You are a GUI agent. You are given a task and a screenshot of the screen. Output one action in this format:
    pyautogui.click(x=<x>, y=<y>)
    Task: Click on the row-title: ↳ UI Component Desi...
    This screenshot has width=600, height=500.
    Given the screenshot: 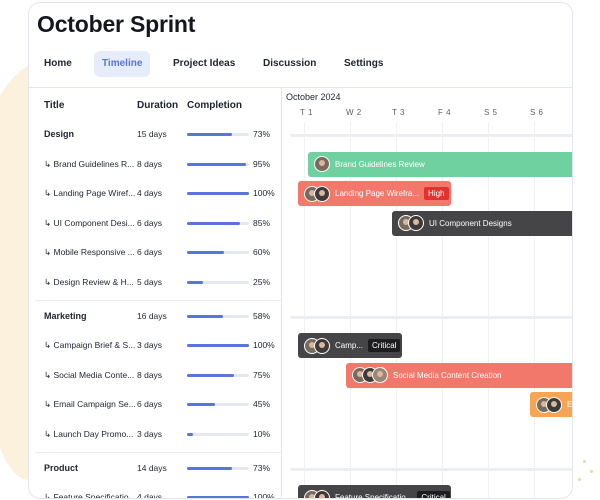 What is the action you would take?
    pyautogui.click(x=89, y=222)
    